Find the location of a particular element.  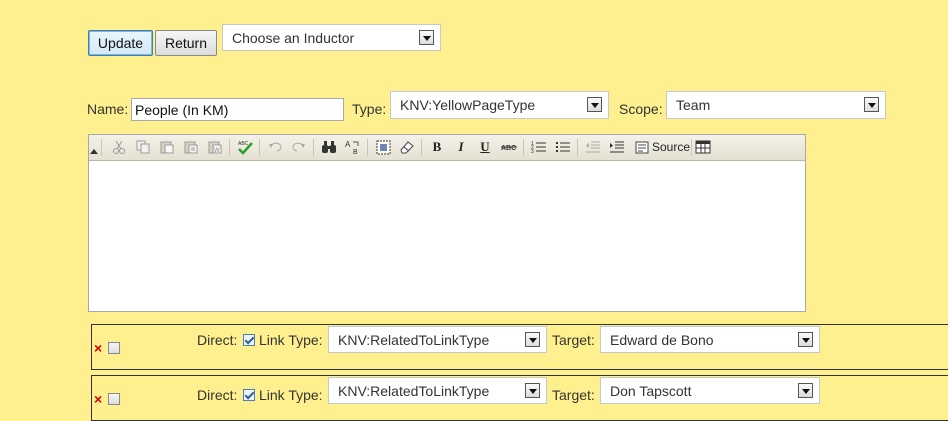

inductor-select: Choose an Inductor is located at coordinates (331, 37).